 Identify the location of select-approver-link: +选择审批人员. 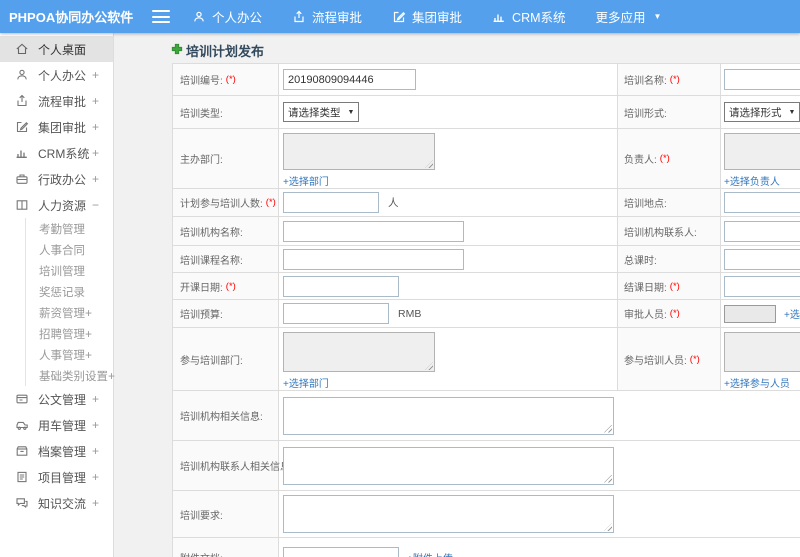
(792, 313).